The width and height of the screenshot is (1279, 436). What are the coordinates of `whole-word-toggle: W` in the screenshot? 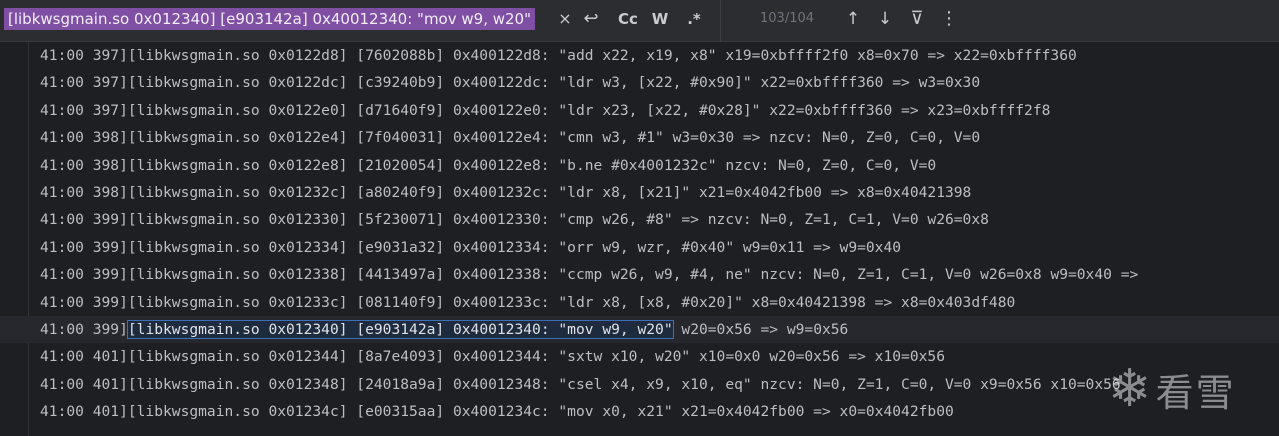 It's located at (660, 19).